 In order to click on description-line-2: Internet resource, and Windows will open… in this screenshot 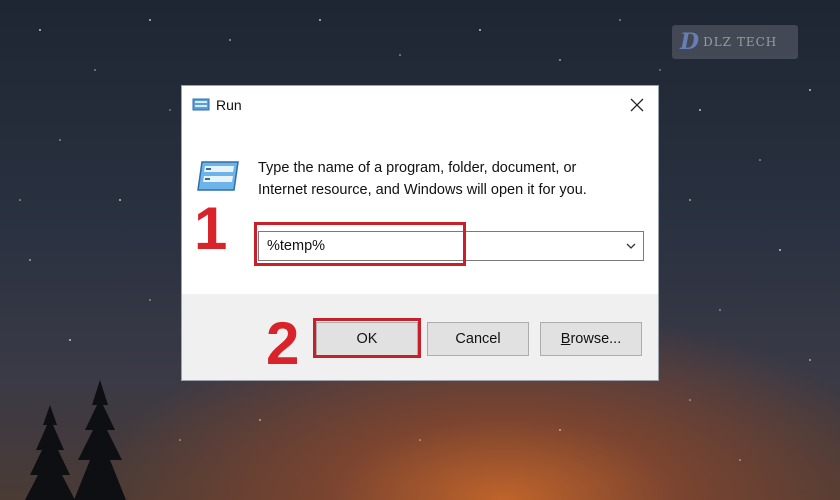, I will do `click(422, 190)`.